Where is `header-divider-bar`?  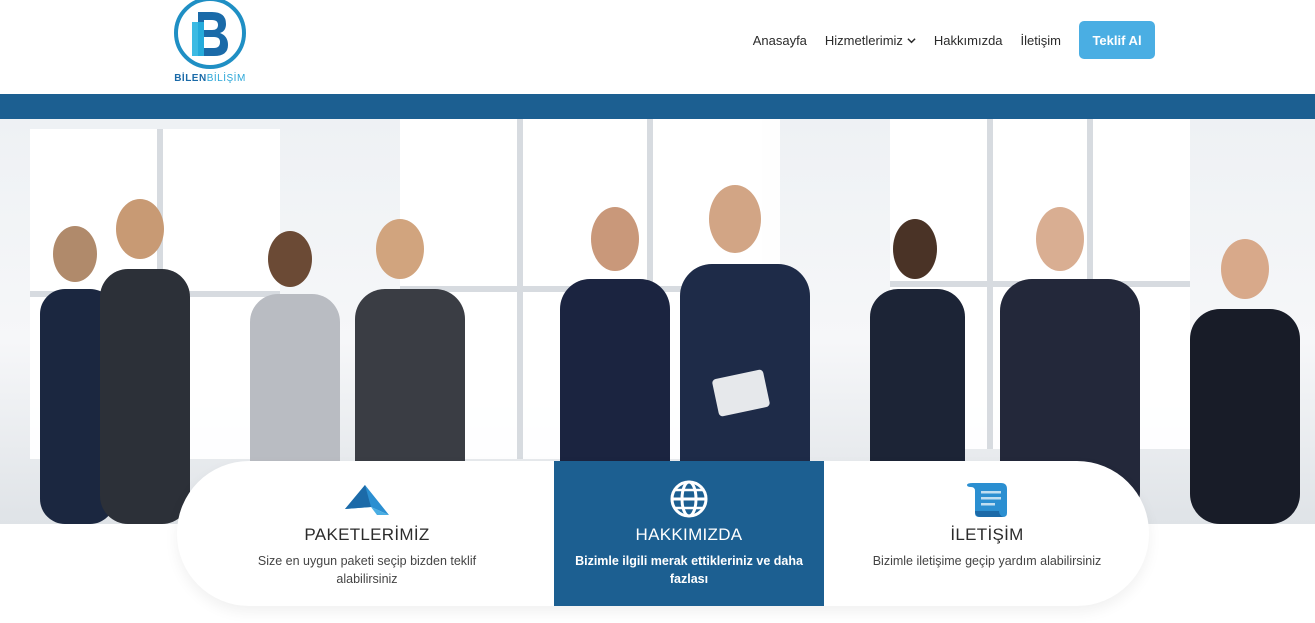 header-divider-bar is located at coordinates (657, 106).